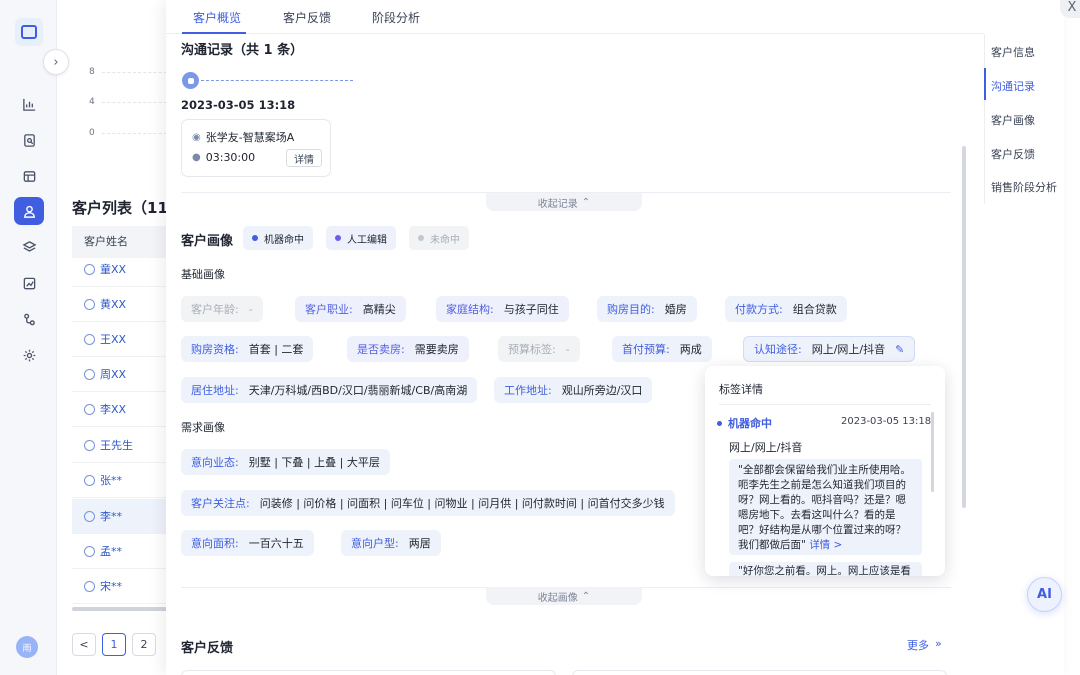 The width and height of the screenshot is (1080, 675). I want to click on edit-pencil-icon: ✎, so click(899, 349).